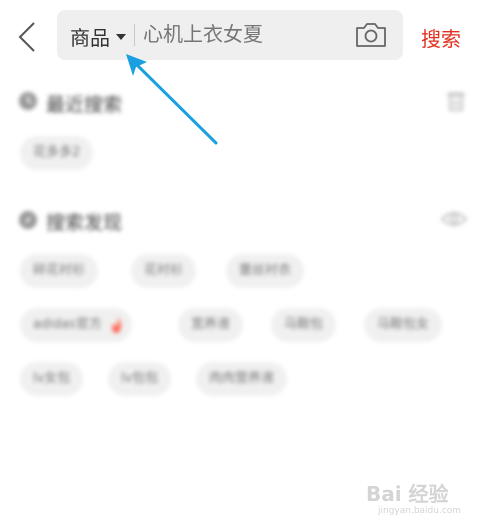 The image size is (484, 524). What do you see at coordinates (84, 105) in the screenshot?
I see `recent-searches-title: 最近搜索` at bounding box center [84, 105].